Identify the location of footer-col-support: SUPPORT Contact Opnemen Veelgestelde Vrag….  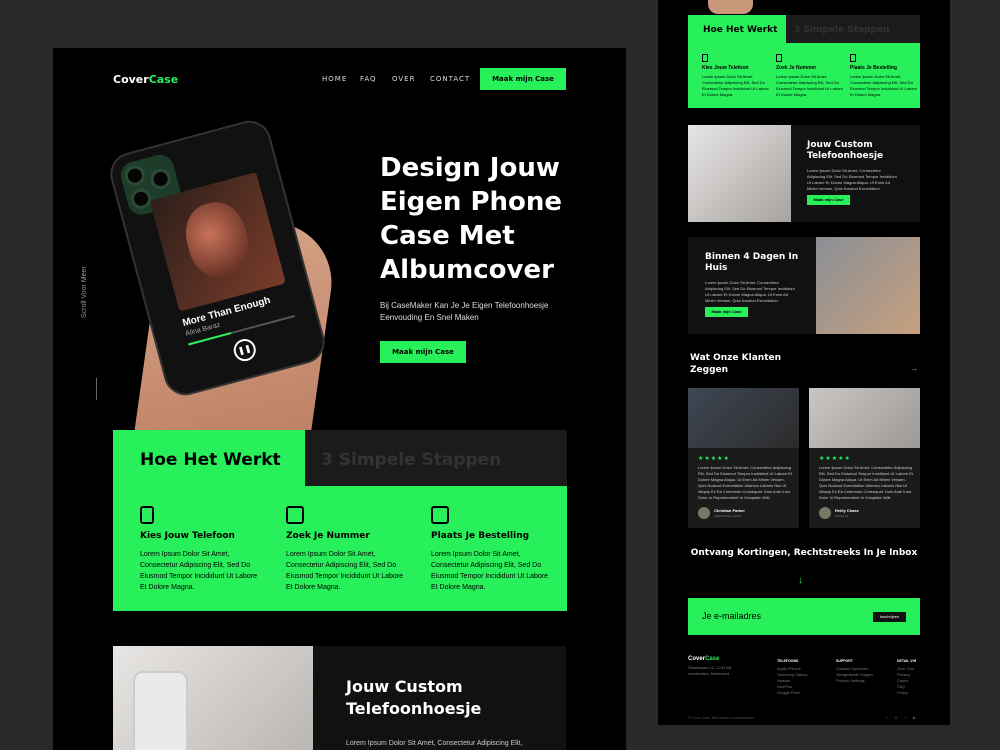
(854, 671).